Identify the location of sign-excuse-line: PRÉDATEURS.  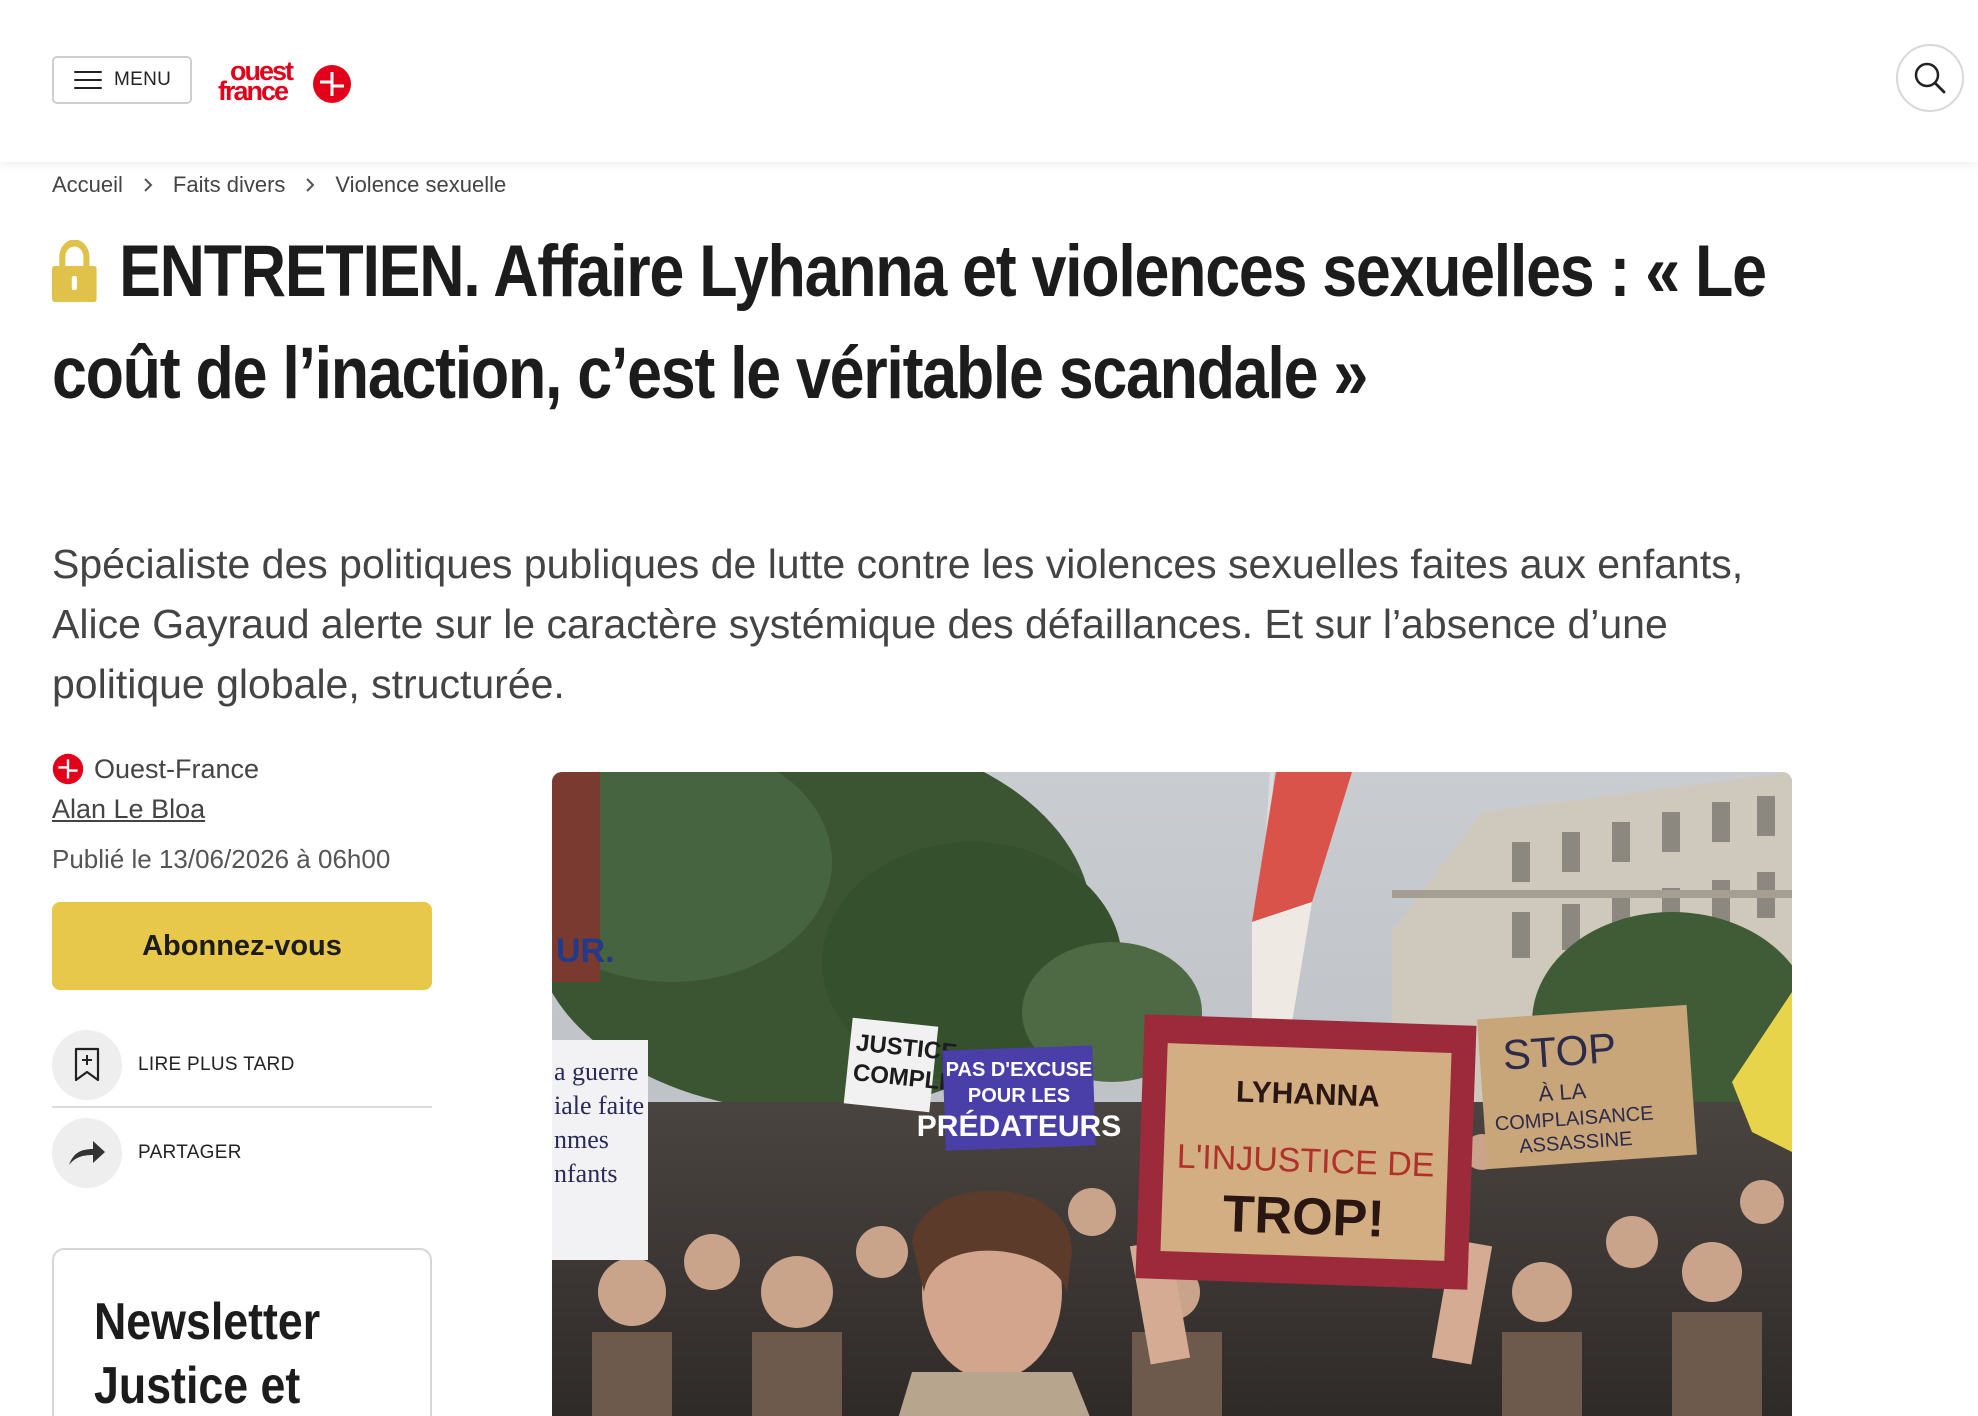
(1019, 1126).